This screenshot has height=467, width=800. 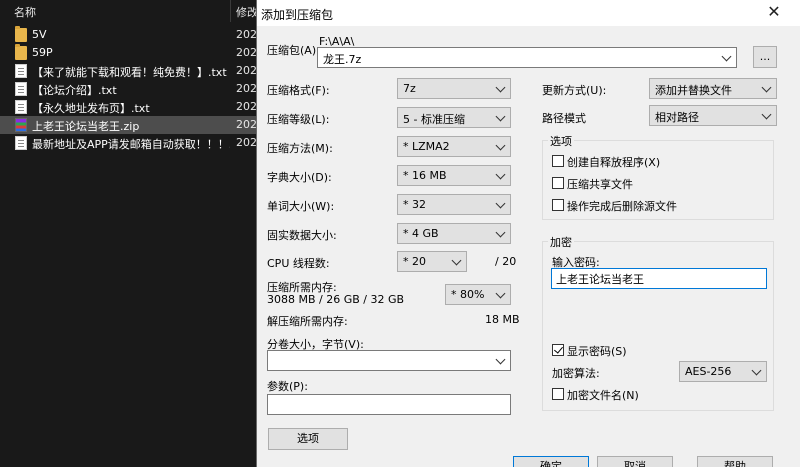 What do you see at coordinates (342, 59) in the screenshot?
I see `archive-name-value: 龙王.7z` at bounding box center [342, 59].